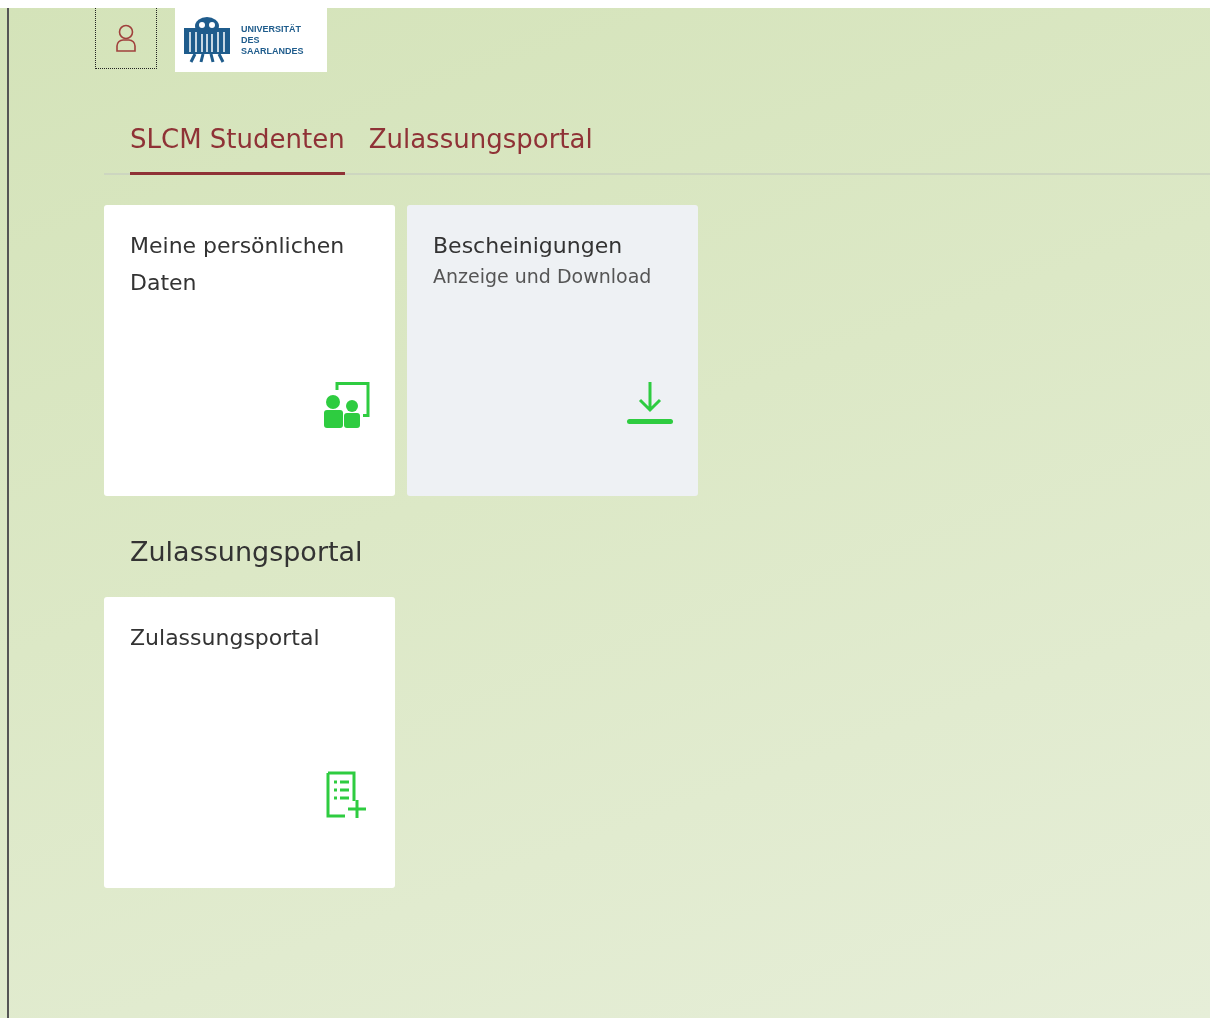 The width and height of the screenshot is (1210, 1018). I want to click on logo-text: SAARLANDES, so click(272, 51).